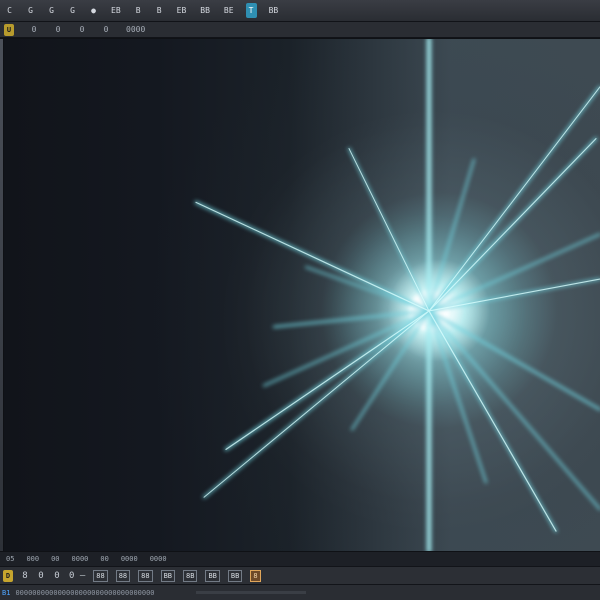 The width and height of the screenshot is (600, 600). Describe the element at coordinates (190, 575) in the screenshot. I see `bottom-toolbar-button-10: 8B` at that location.